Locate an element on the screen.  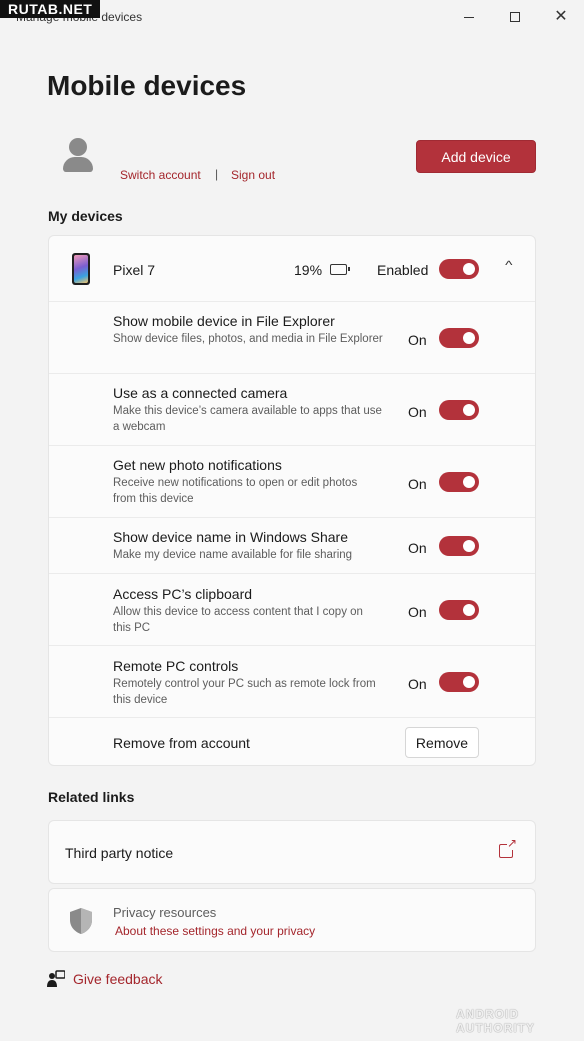
maximize-button is located at coordinates (515, 17).